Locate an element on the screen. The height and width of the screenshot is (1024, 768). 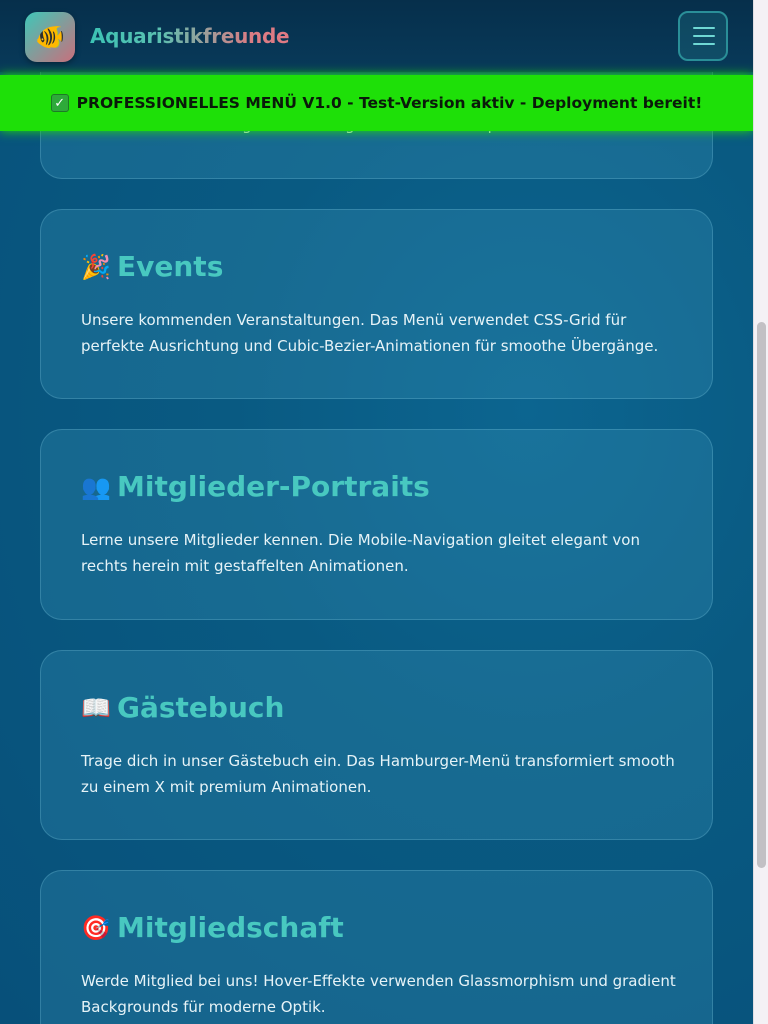
card-events-title-row: 🎉 Events is located at coordinates (152, 266).